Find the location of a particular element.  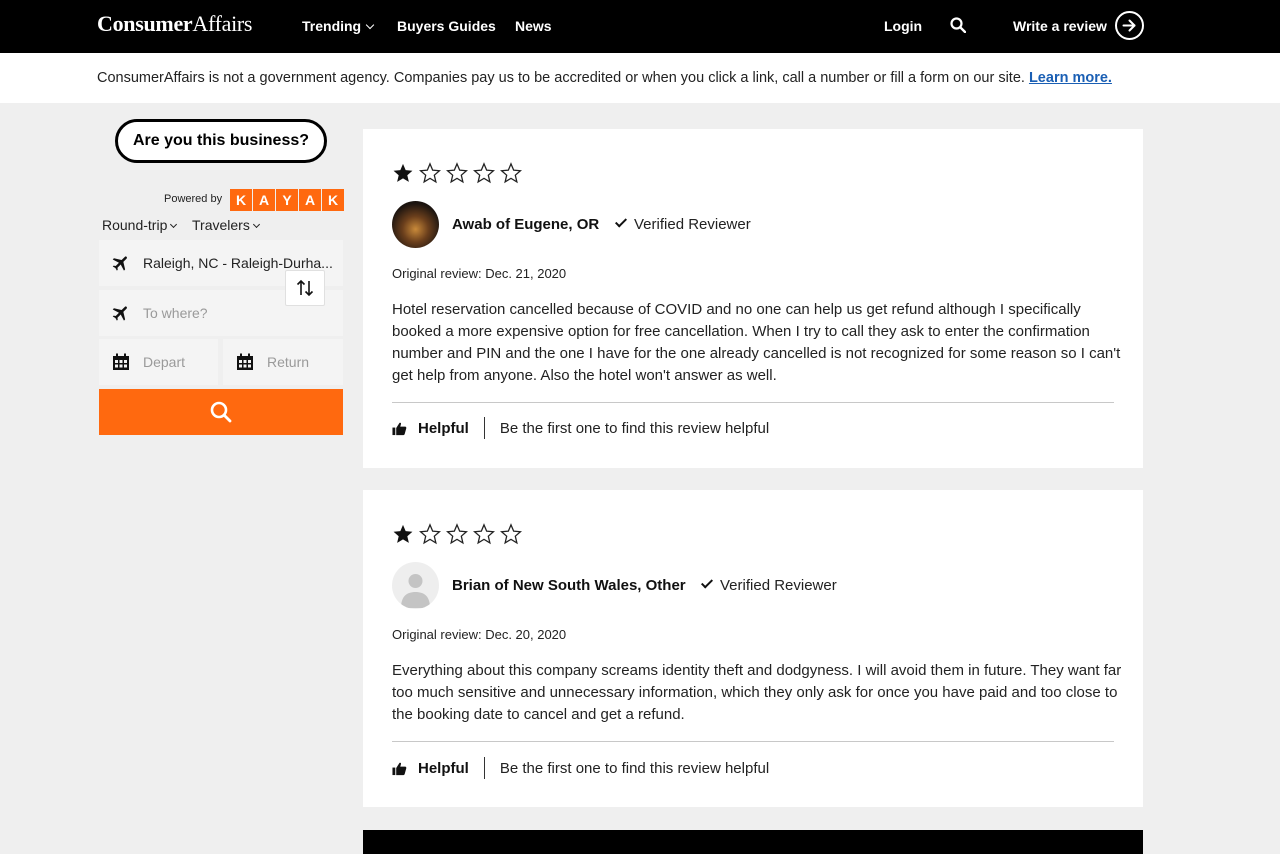

default-avatar-icon is located at coordinates (415, 585).